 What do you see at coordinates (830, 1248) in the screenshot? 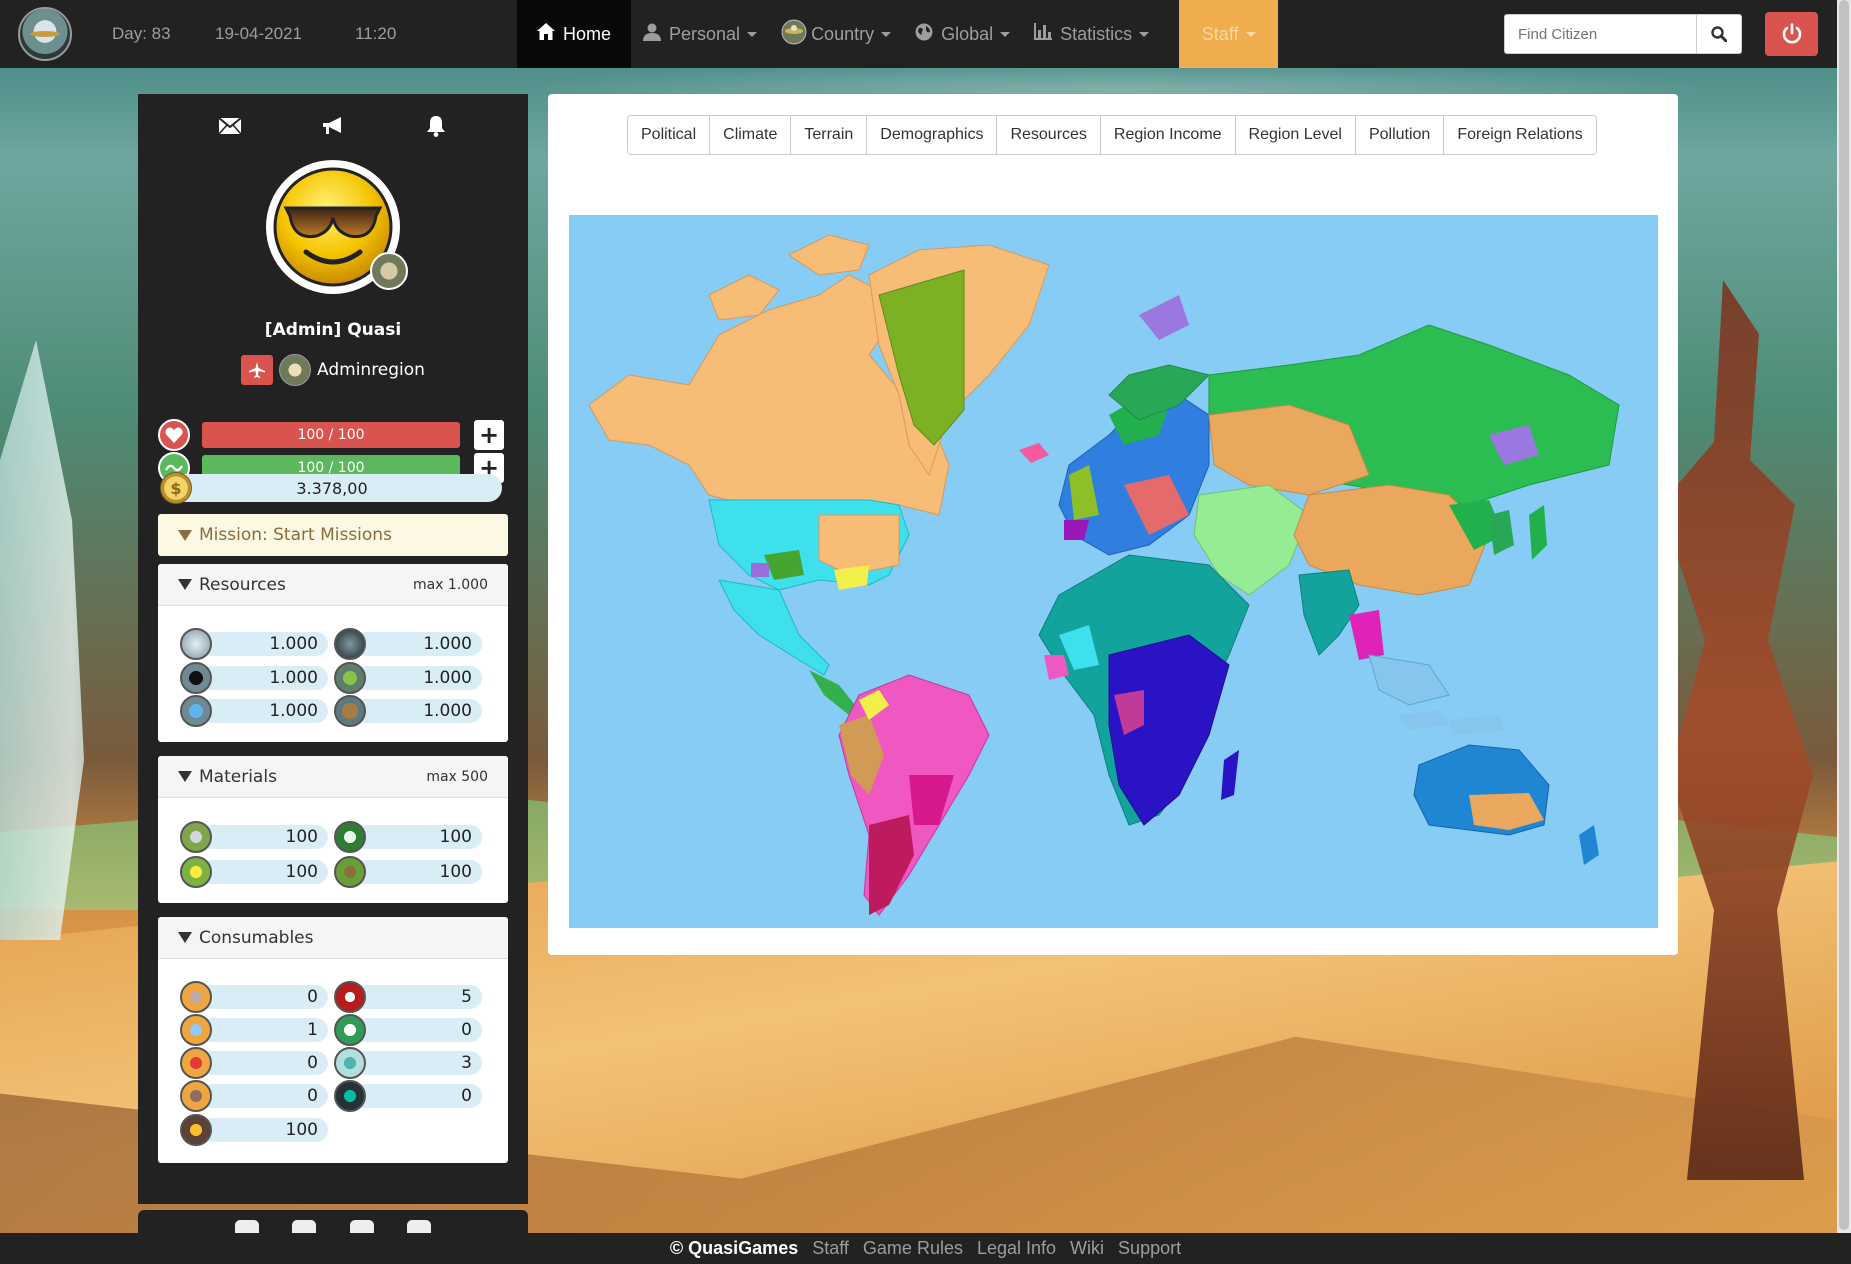
I see `footer-link-staff: Staff` at bounding box center [830, 1248].